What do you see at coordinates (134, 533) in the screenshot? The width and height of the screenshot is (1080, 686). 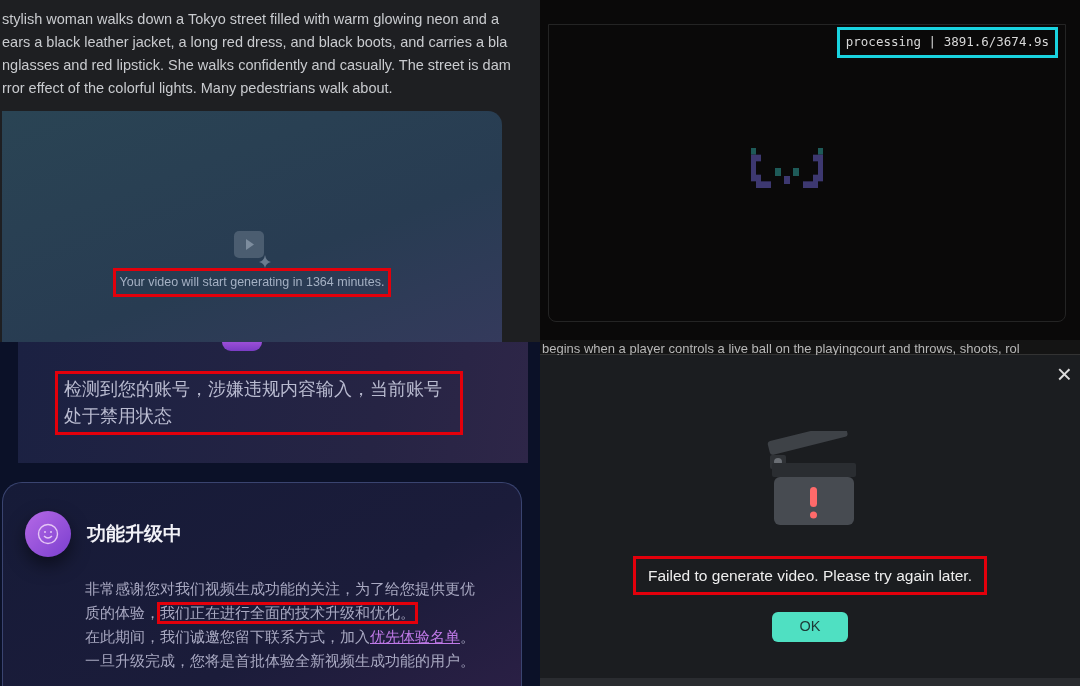 I see `card-title: 功能升级中` at bounding box center [134, 533].